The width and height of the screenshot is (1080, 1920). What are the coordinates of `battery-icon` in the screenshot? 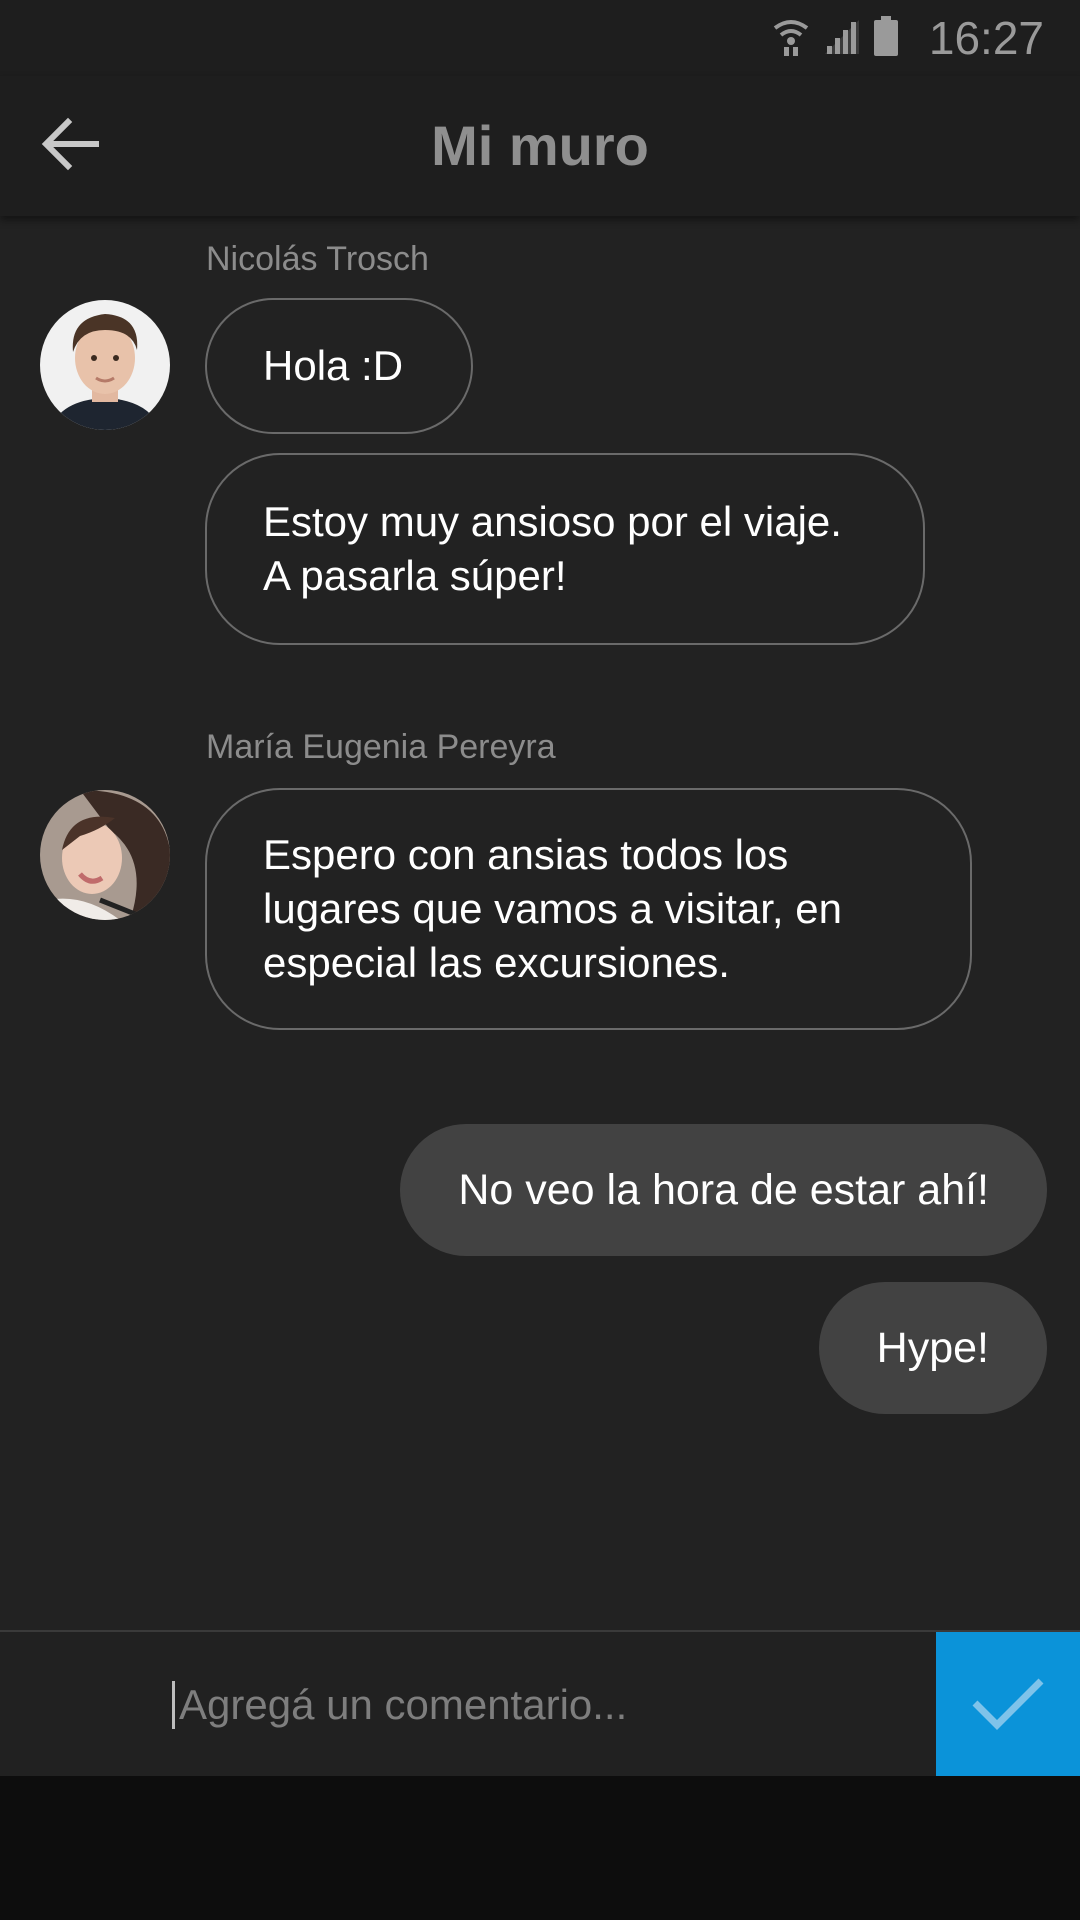 It's located at (886, 38).